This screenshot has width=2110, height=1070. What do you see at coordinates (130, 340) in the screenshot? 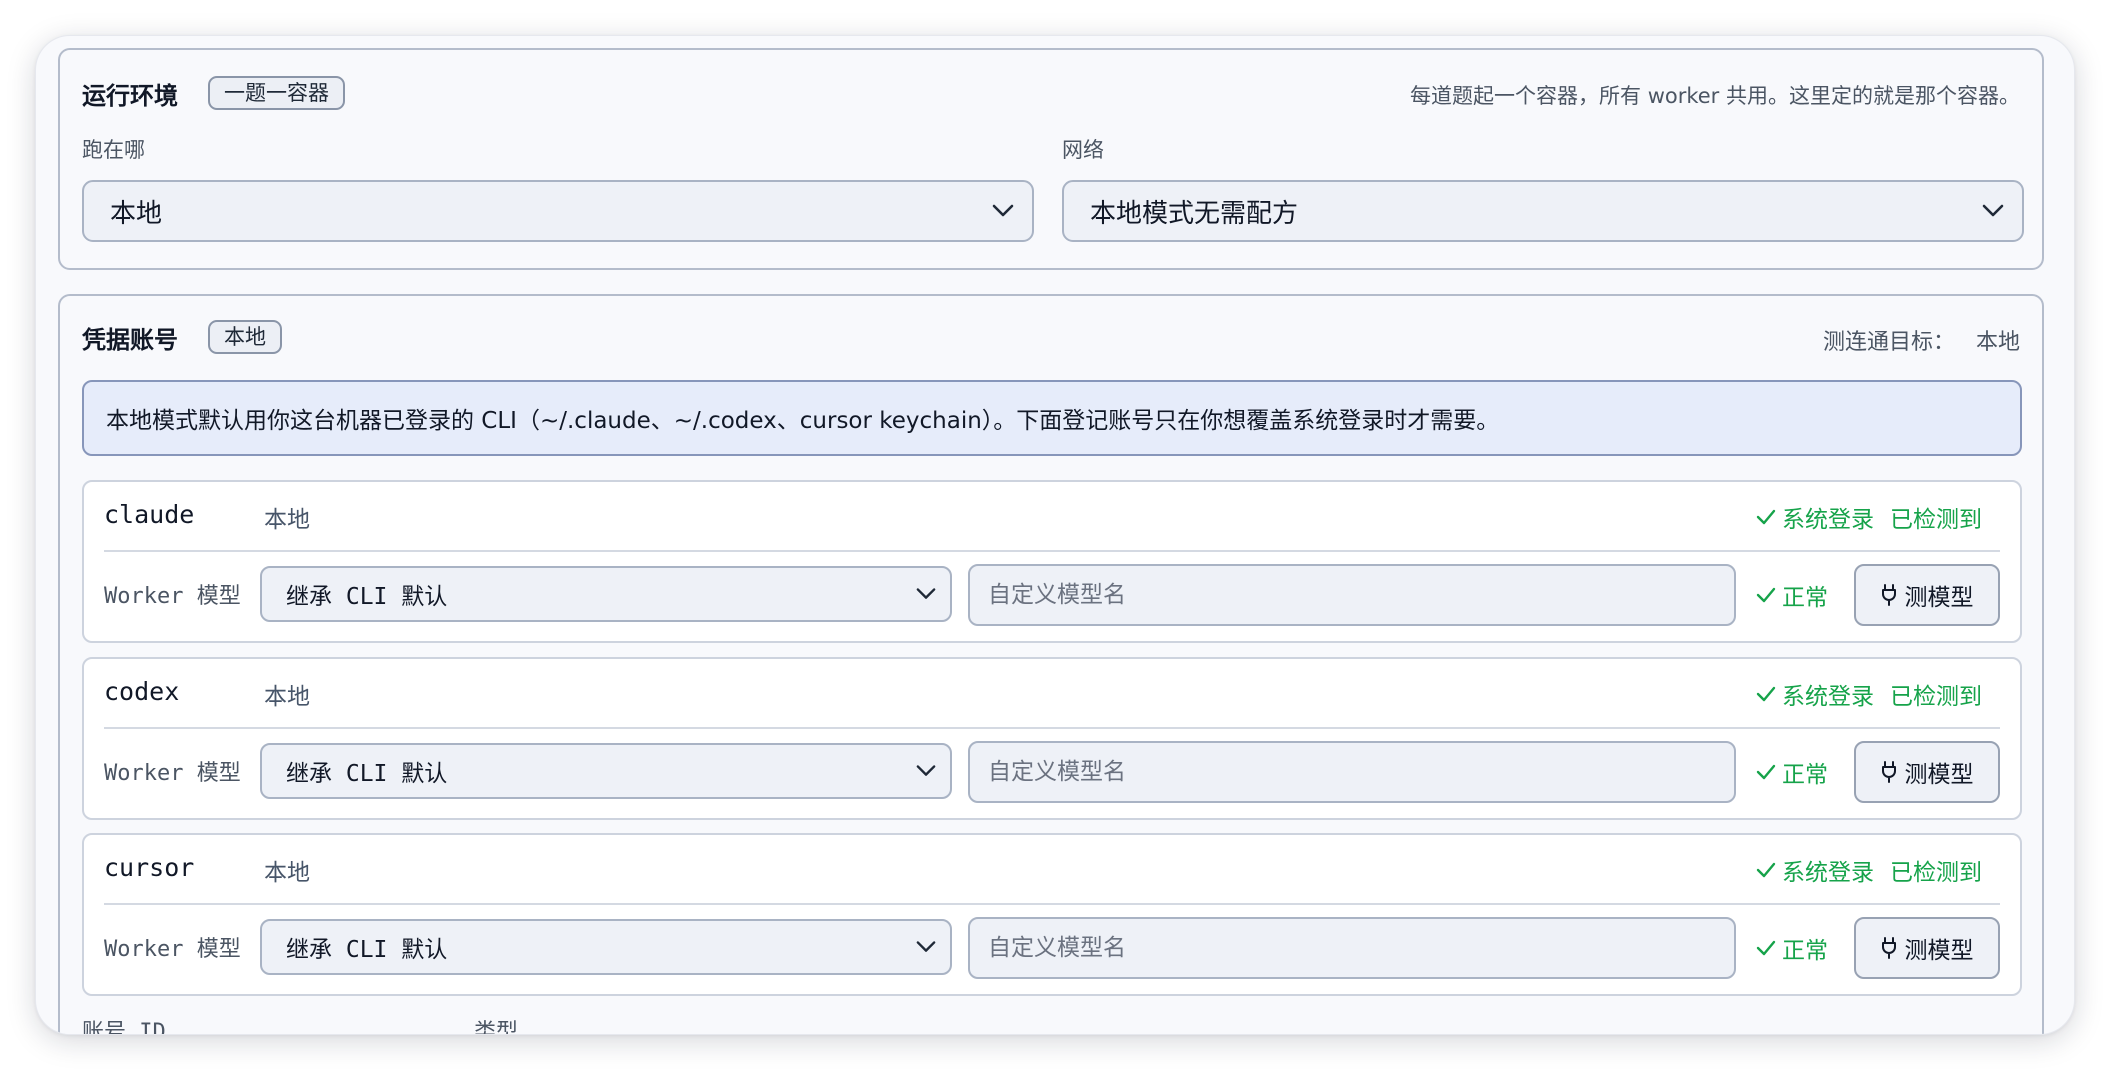
I see `credentials-title: 凭据账号` at bounding box center [130, 340].